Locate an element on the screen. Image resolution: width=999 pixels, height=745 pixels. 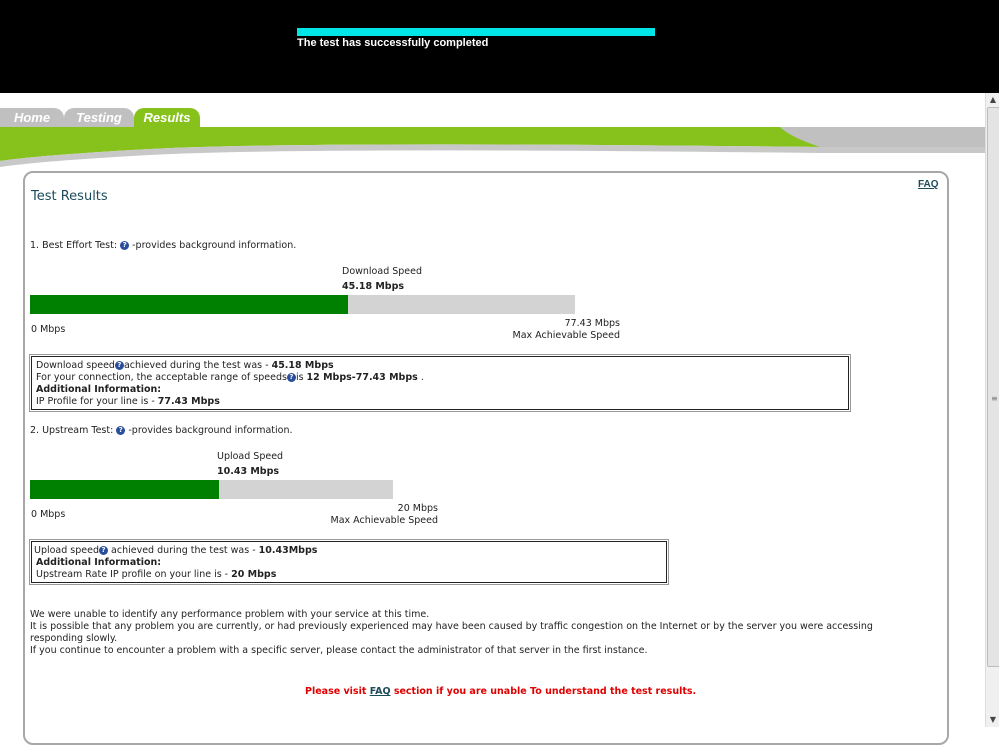
upload-max-label: Max Achievable Speed is located at coordinates (384, 520).